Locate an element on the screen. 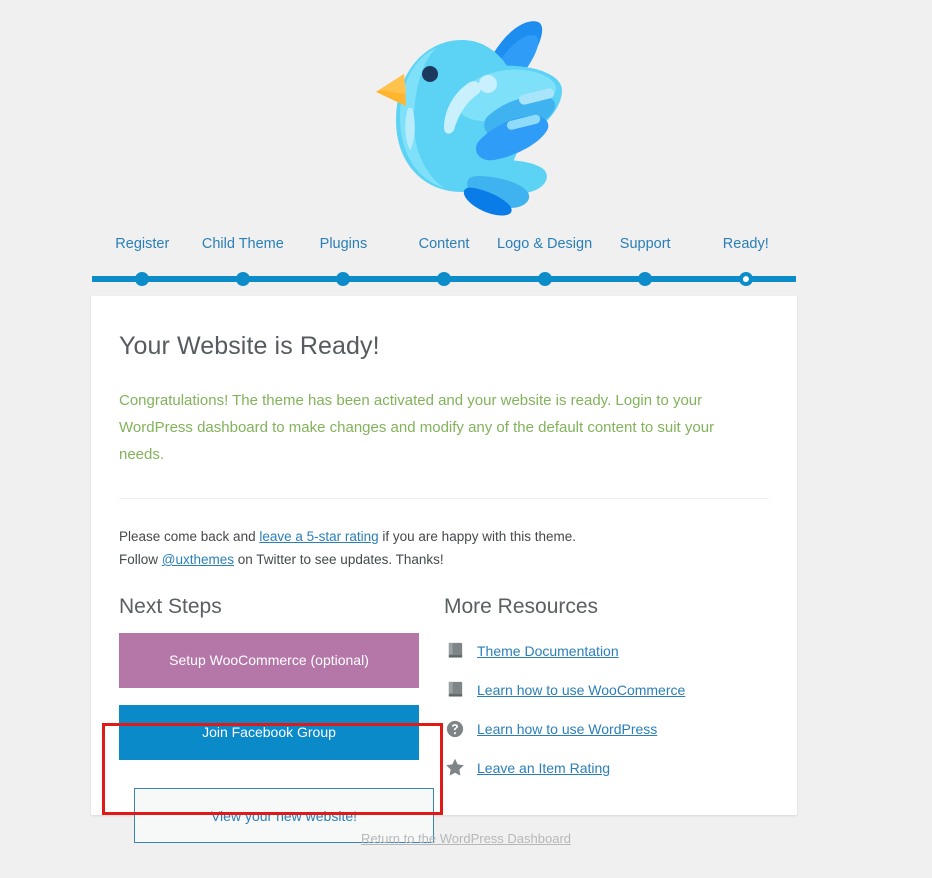  step-plugins: Plugins is located at coordinates (343, 244).